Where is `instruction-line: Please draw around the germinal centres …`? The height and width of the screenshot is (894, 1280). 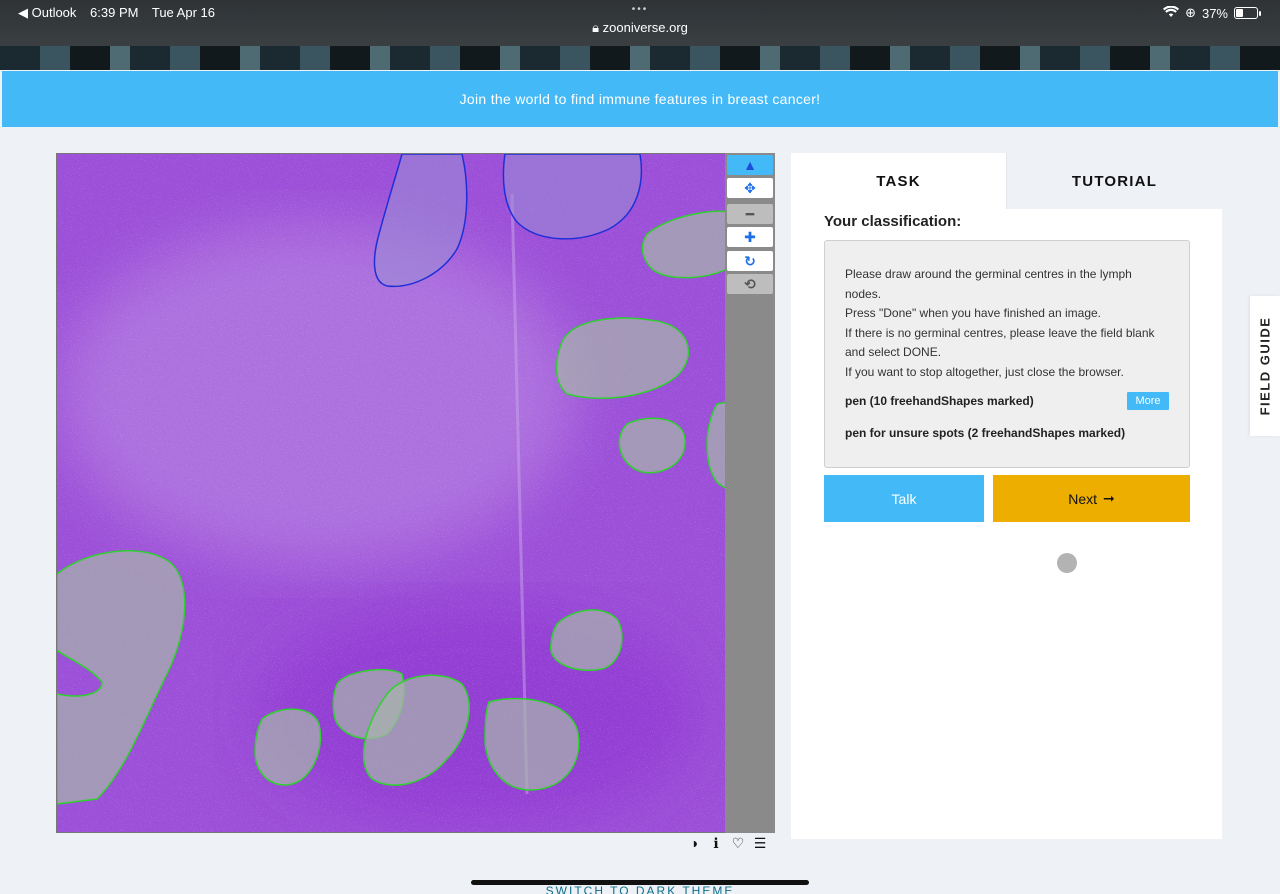 instruction-line: Please draw around the germinal centres … is located at coordinates (988, 284).